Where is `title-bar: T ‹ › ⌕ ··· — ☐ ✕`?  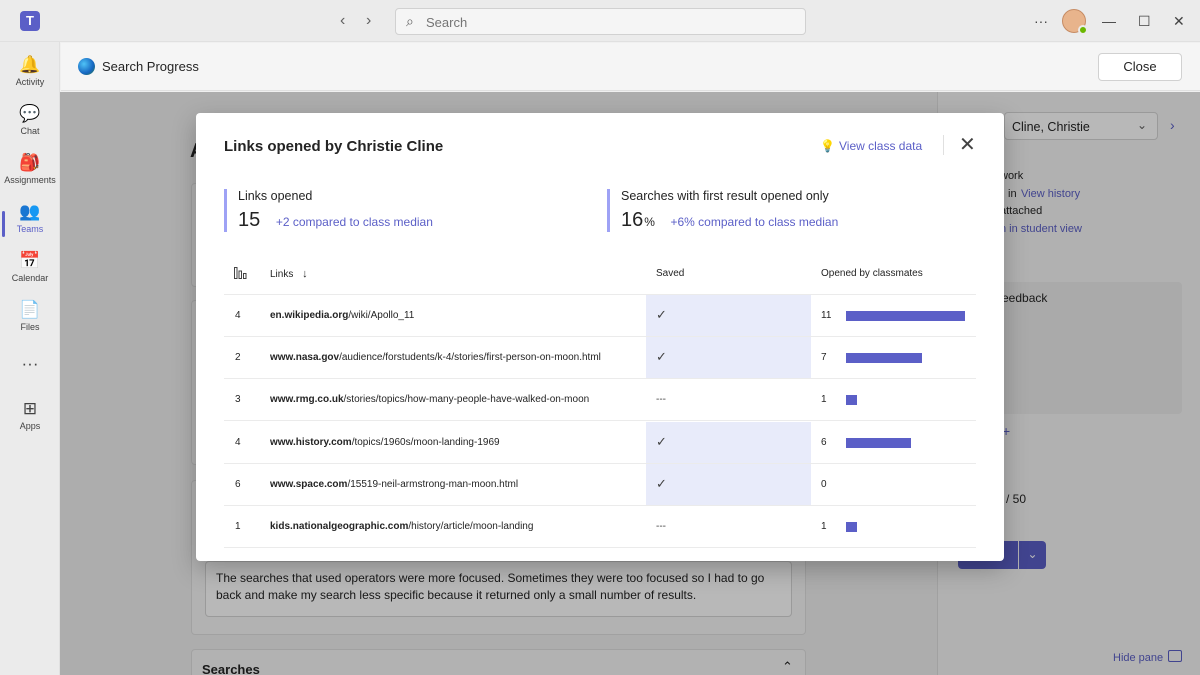 title-bar: T ‹ › ⌕ ··· — ☐ ✕ is located at coordinates (600, 21).